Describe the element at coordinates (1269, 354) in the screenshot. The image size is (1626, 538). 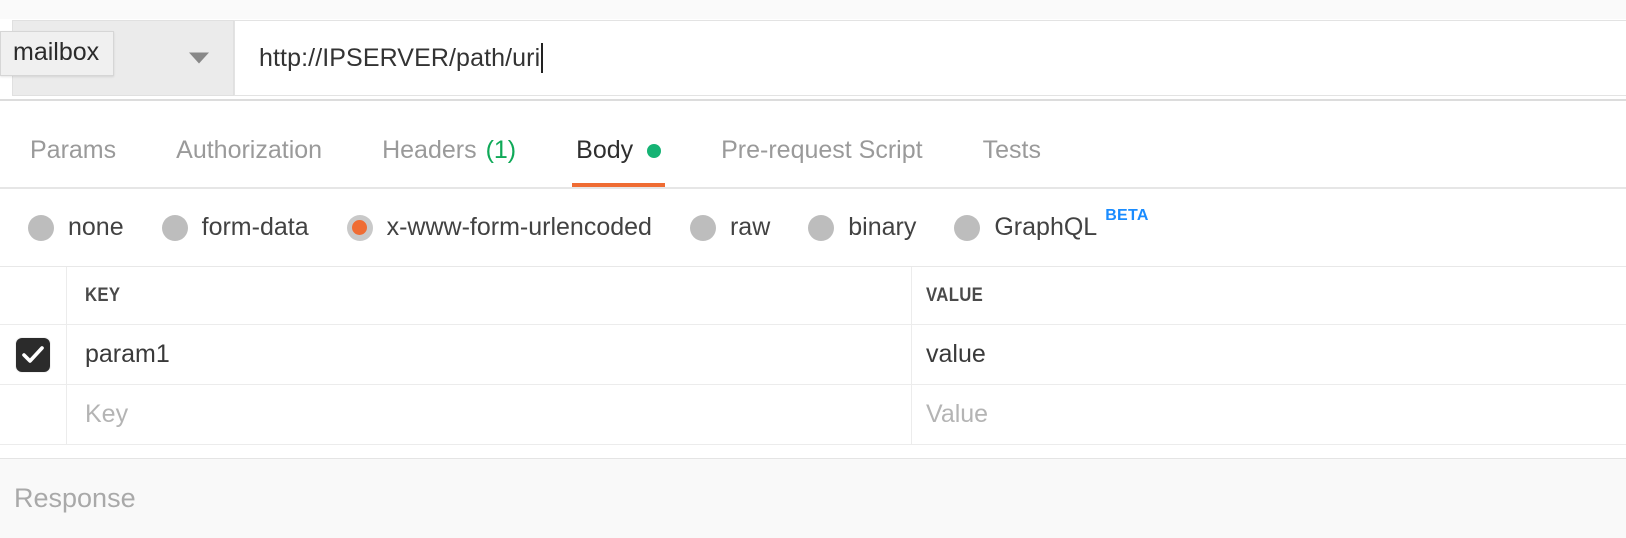
I see `value-cell: value` at that location.